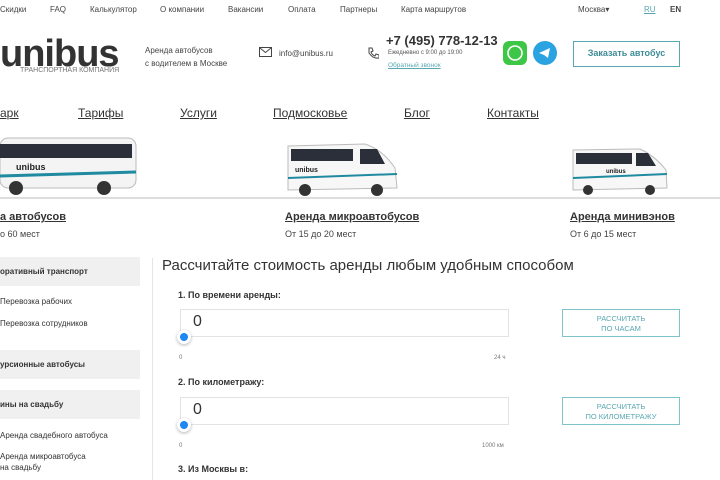 Image resolution: width=720 pixels, height=480 pixels. What do you see at coordinates (198, 113) in the screenshot?
I see `nav-services: Услуги` at bounding box center [198, 113].